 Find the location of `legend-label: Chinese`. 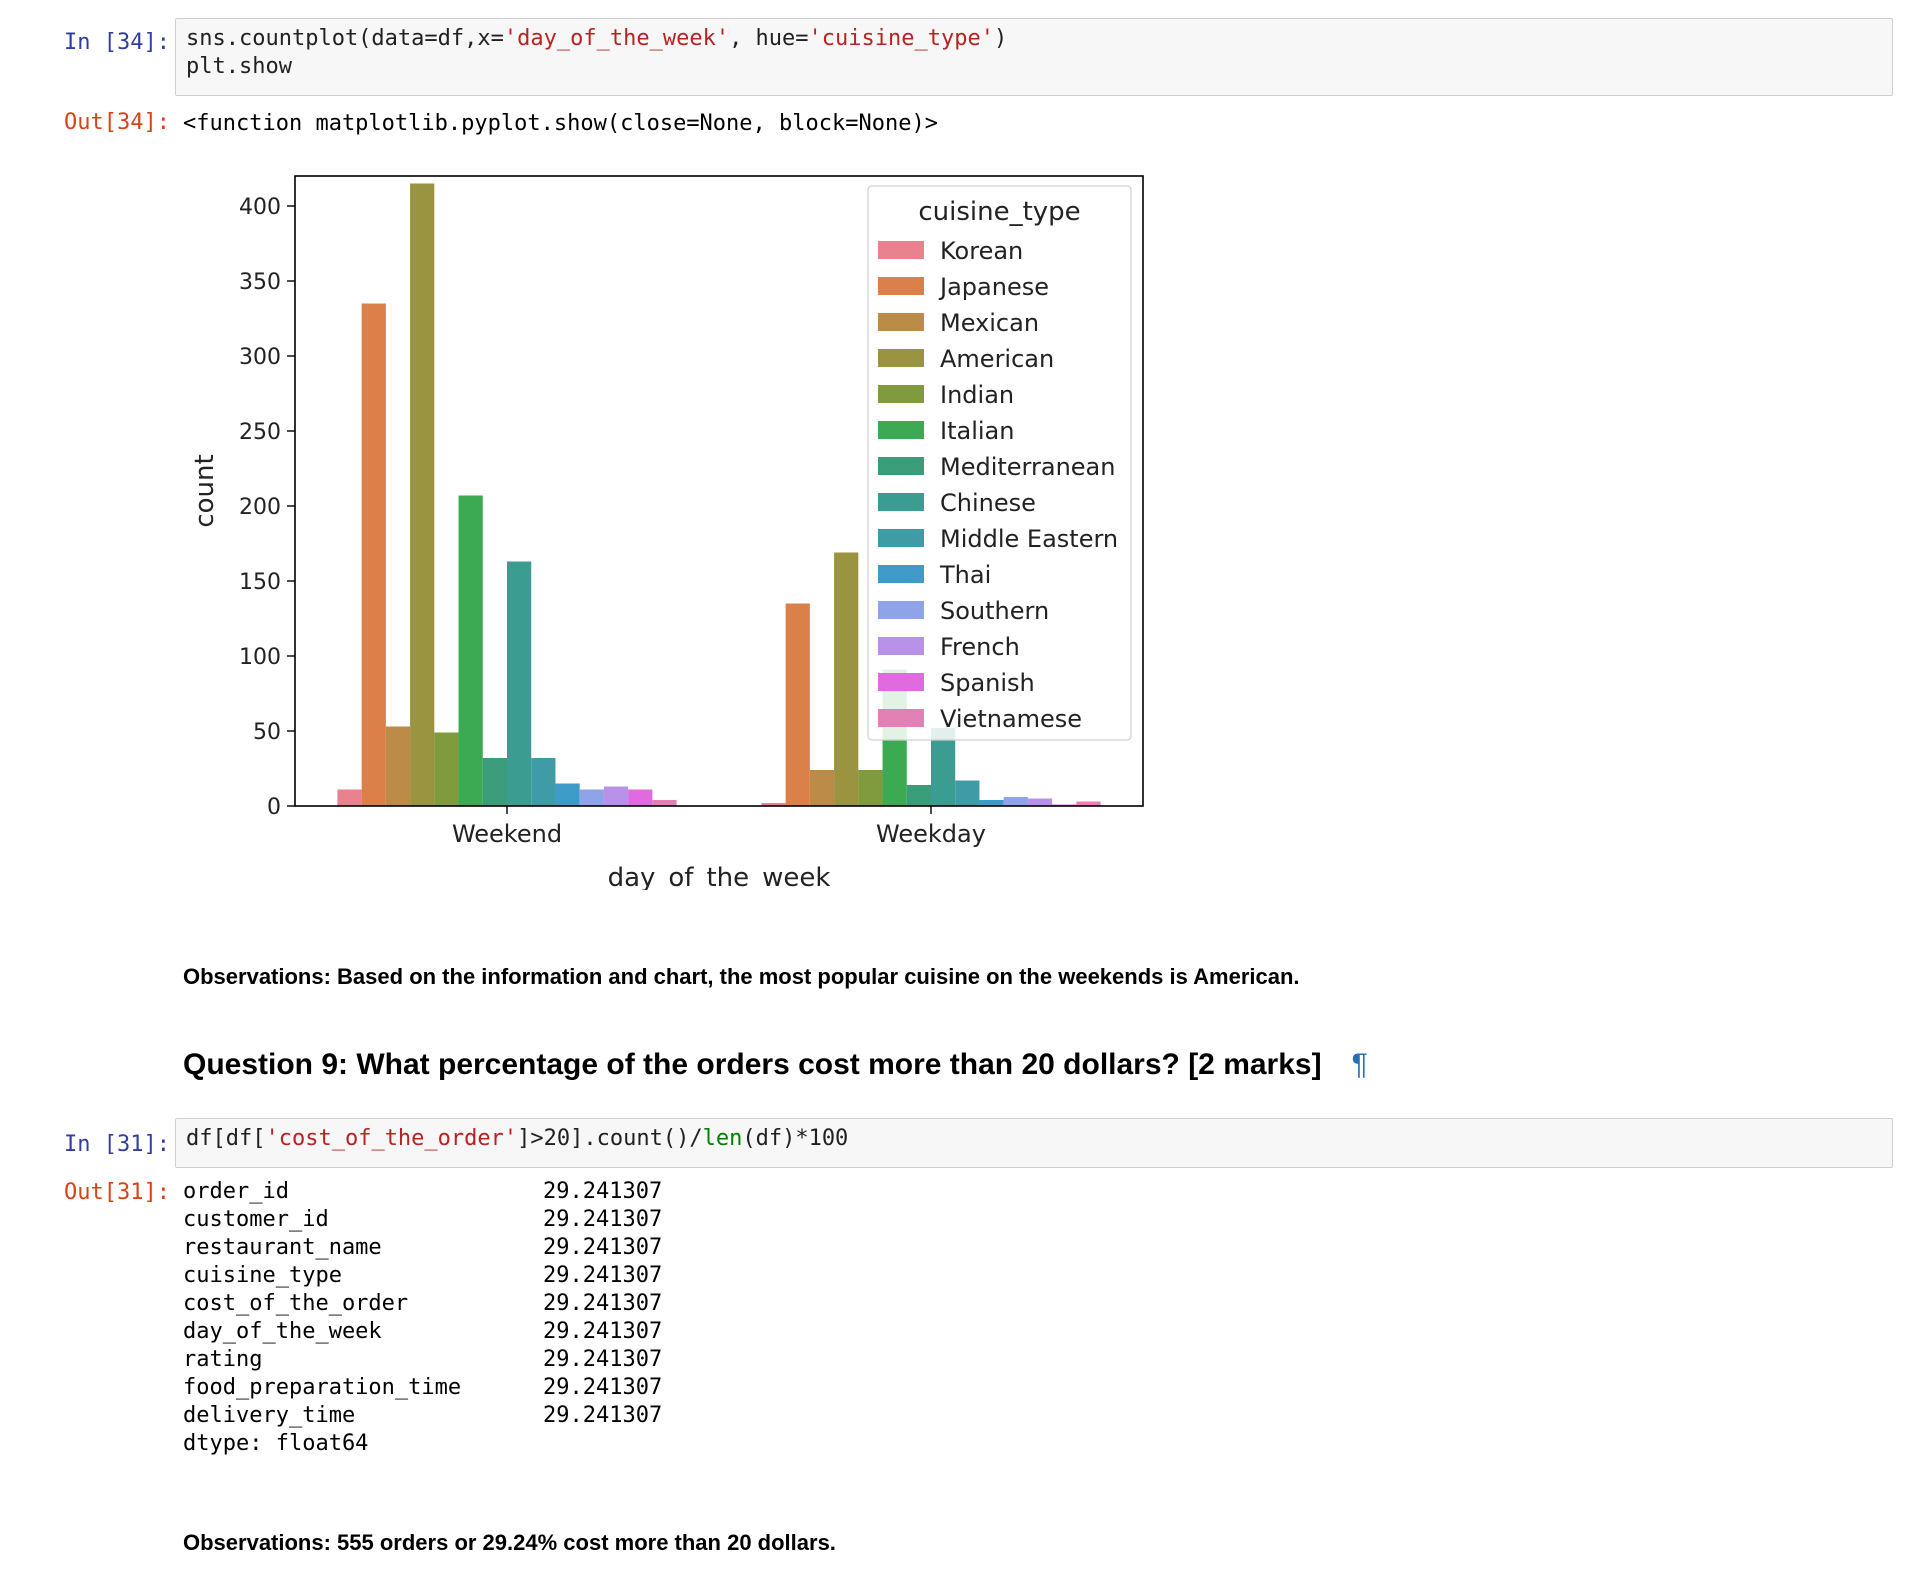

legend-label: Chinese is located at coordinates (988, 503).